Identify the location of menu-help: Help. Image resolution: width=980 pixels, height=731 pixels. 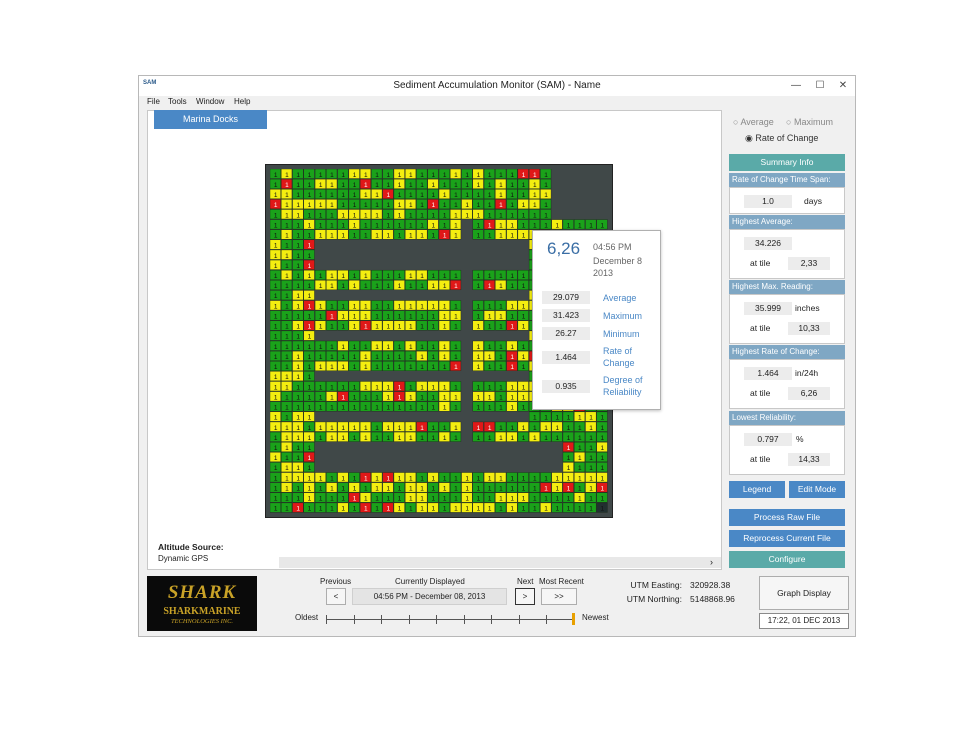
(242, 101).